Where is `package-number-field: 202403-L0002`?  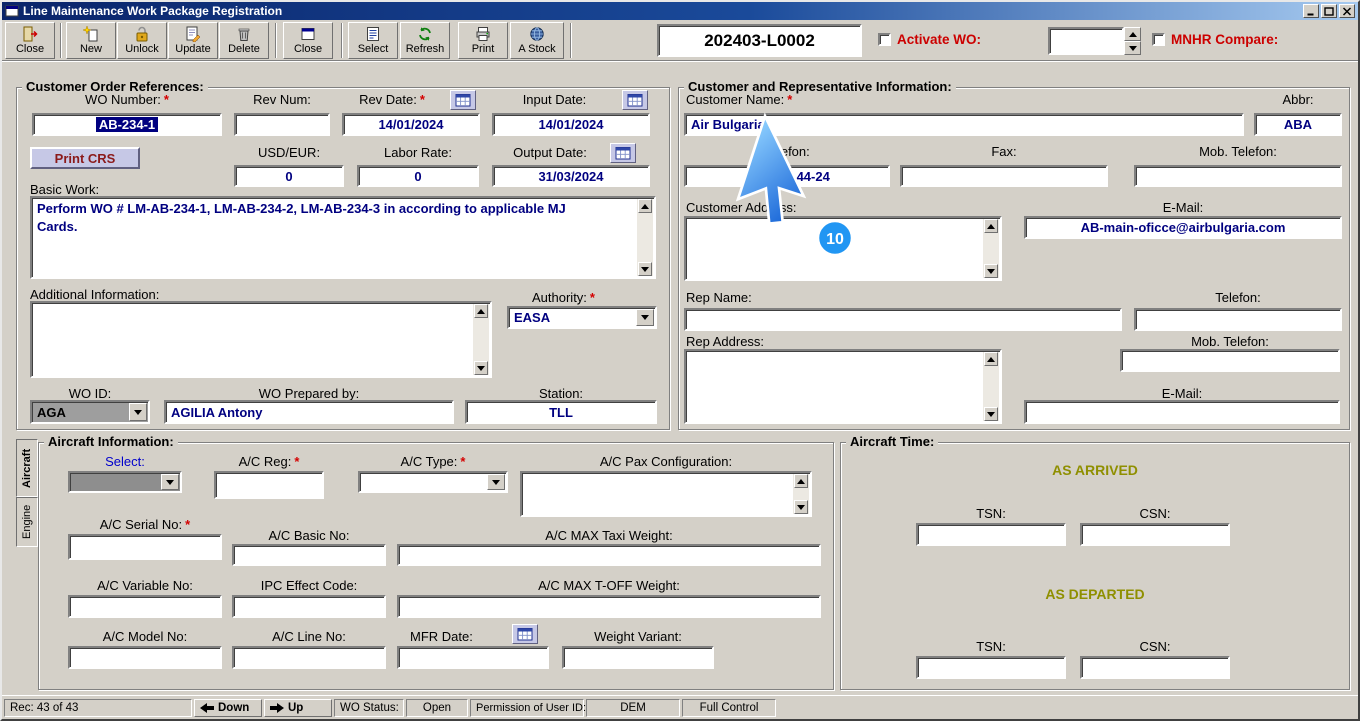
package-number-field: 202403-L0002 is located at coordinates (759, 40).